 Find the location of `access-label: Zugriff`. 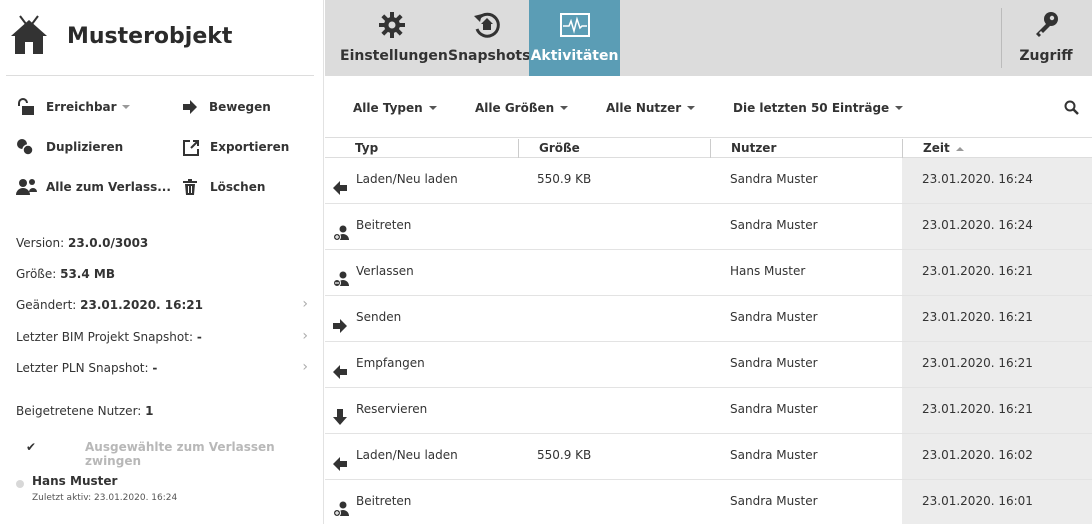

access-label: Zugriff is located at coordinates (1046, 56).